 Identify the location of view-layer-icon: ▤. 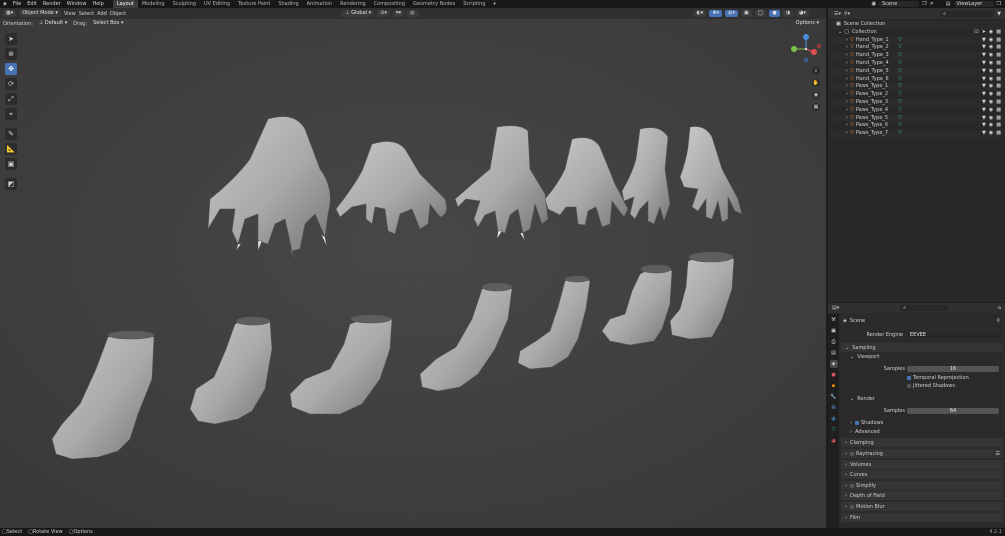
(948, 4).